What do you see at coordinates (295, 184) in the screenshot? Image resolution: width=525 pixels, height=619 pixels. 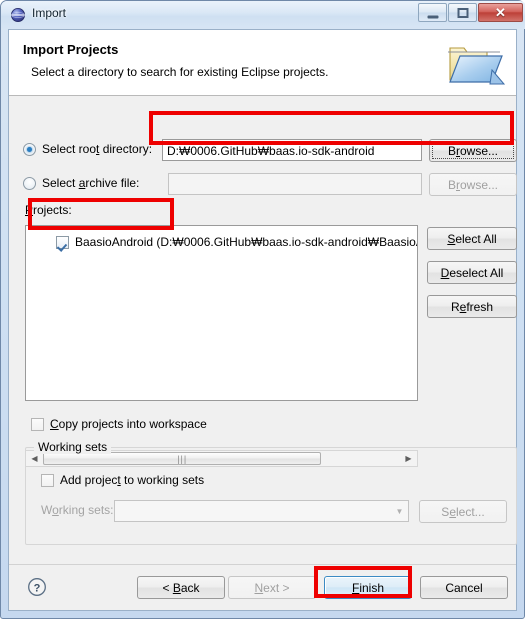 I see `archive-file-input` at bounding box center [295, 184].